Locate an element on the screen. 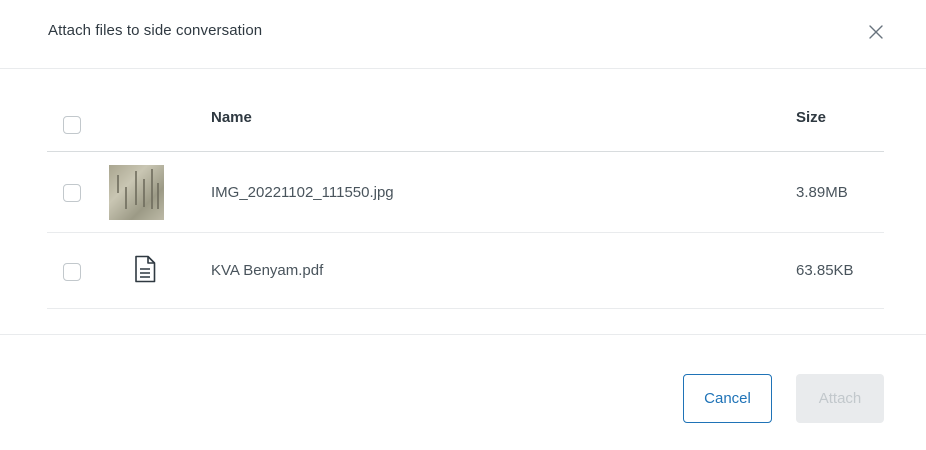  column-header-name: Name is located at coordinates (231, 117).